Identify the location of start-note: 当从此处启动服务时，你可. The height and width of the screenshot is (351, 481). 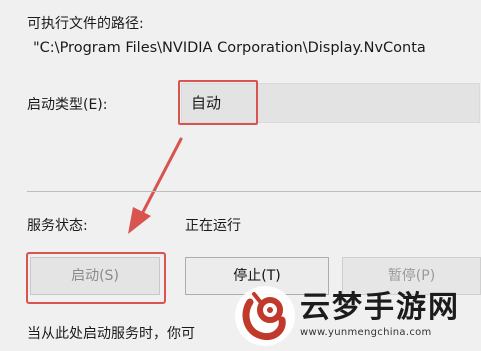
(111, 334).